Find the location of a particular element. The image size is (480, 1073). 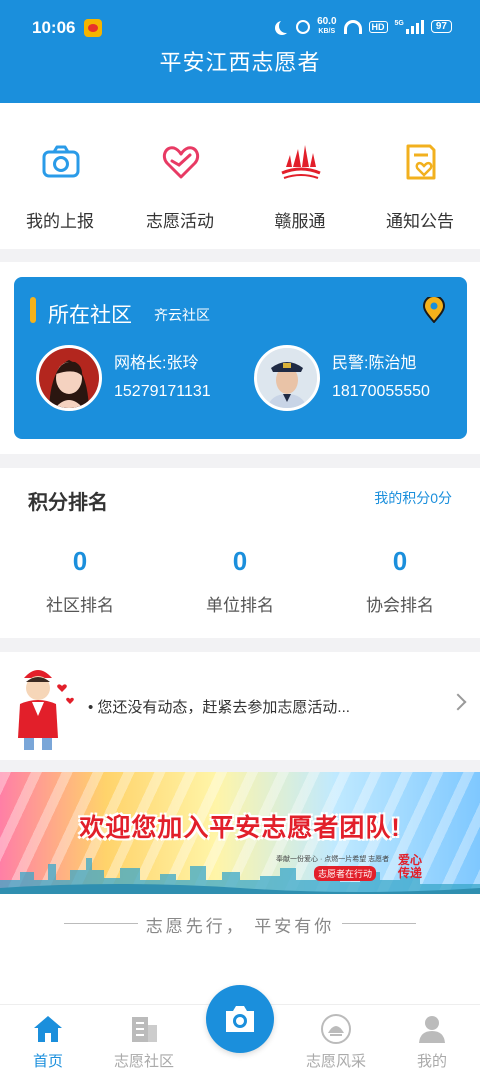

home-icon is located at coordinates (48, 1029).